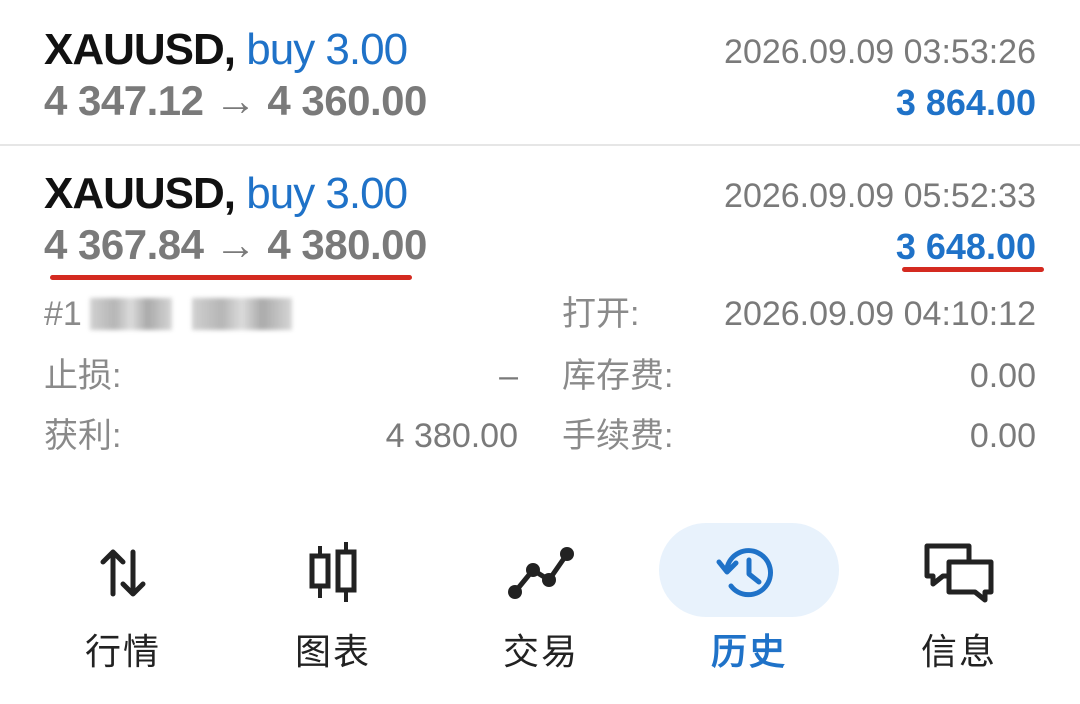  What do you see at coordinates (748, 651) in the screenshot?
I see `nav-label: 历史` at bounding box center [748, 651].